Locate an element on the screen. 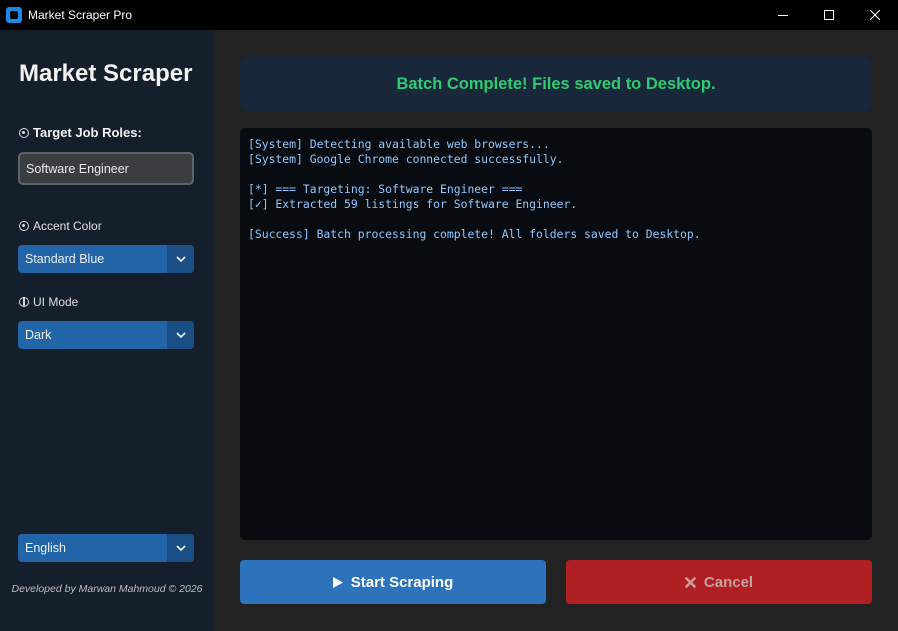 The image size is (898, 631). target-roles-label: Target Job Roles: is located at coordinates (80, 132).